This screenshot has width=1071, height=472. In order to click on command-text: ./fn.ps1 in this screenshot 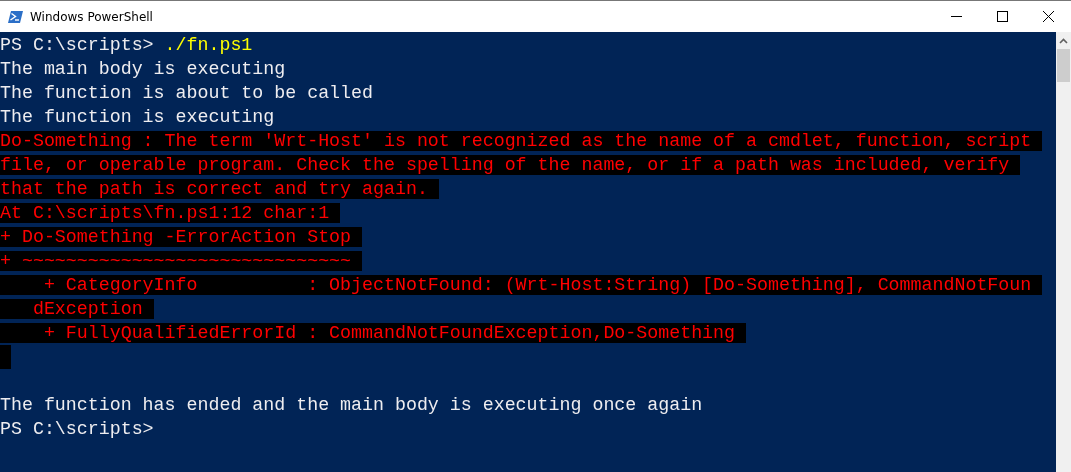, I will do `click(208, 45)`.